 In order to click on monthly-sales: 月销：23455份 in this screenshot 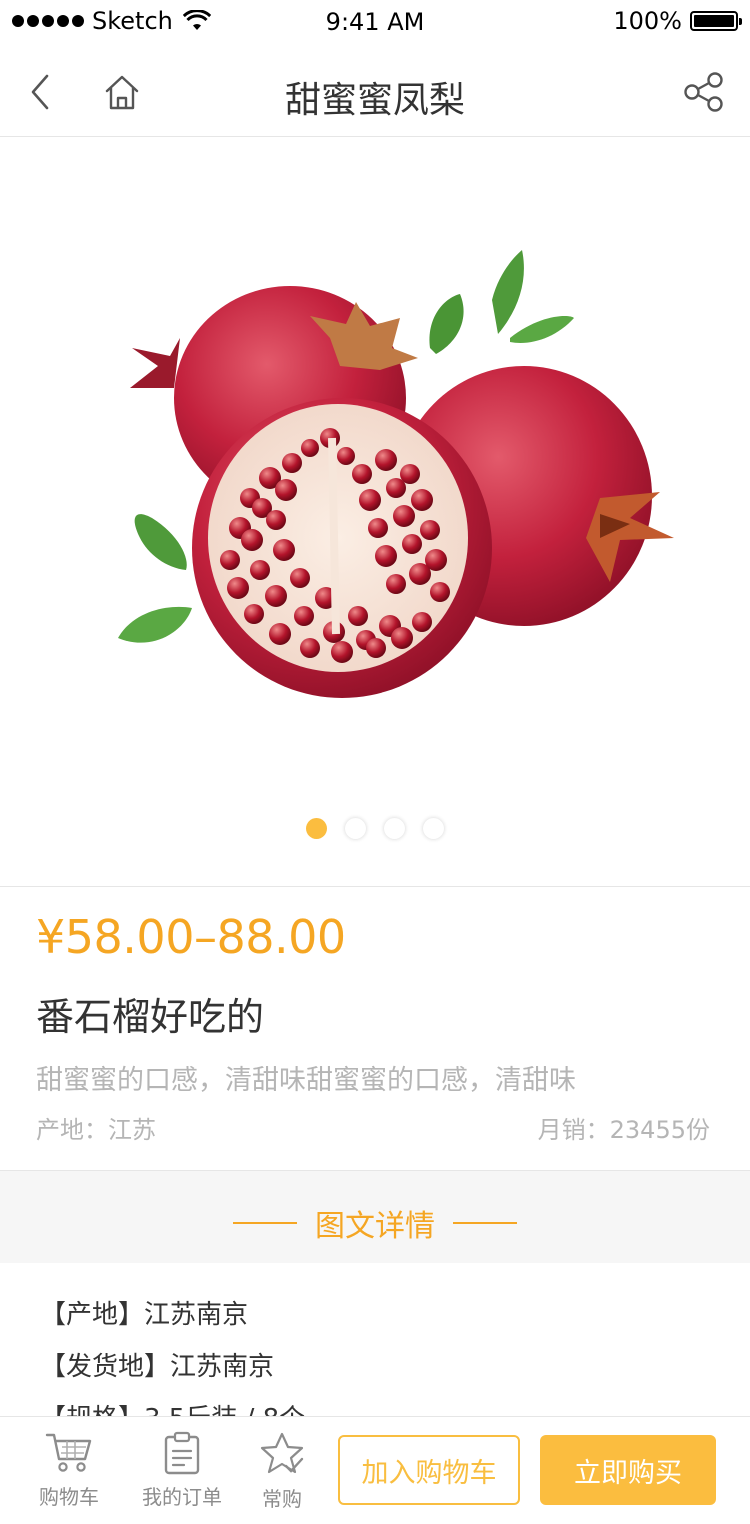, I will do `click(623, 1130)`.